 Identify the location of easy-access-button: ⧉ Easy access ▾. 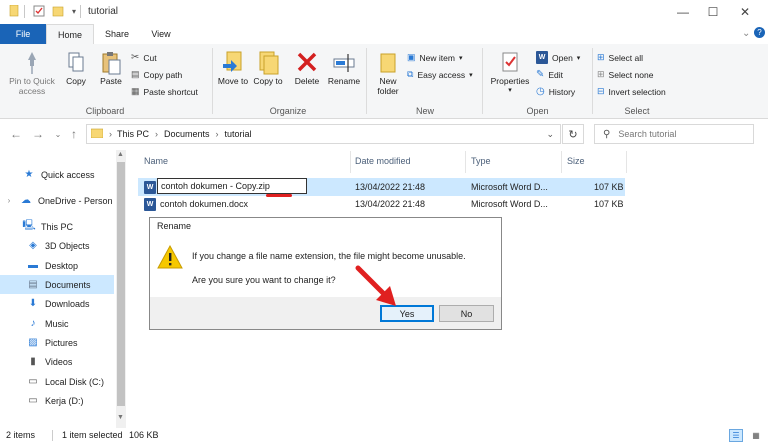
(440, 74).